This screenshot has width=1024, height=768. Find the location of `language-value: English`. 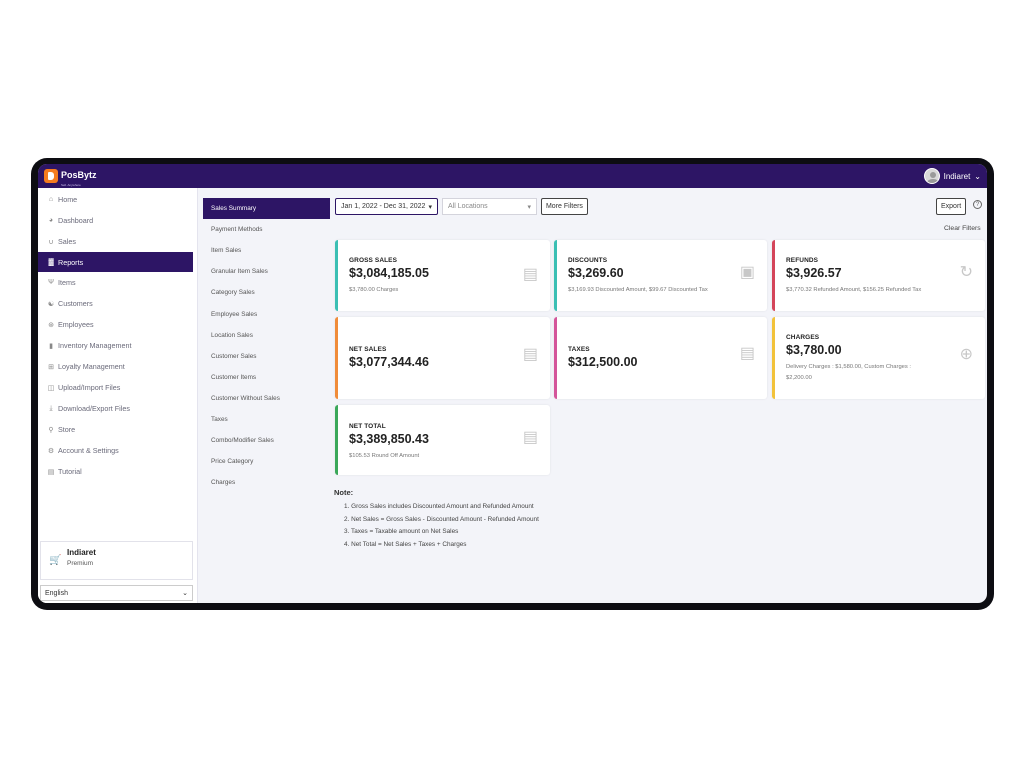

language-value: English is located at coordinates (56, 593).